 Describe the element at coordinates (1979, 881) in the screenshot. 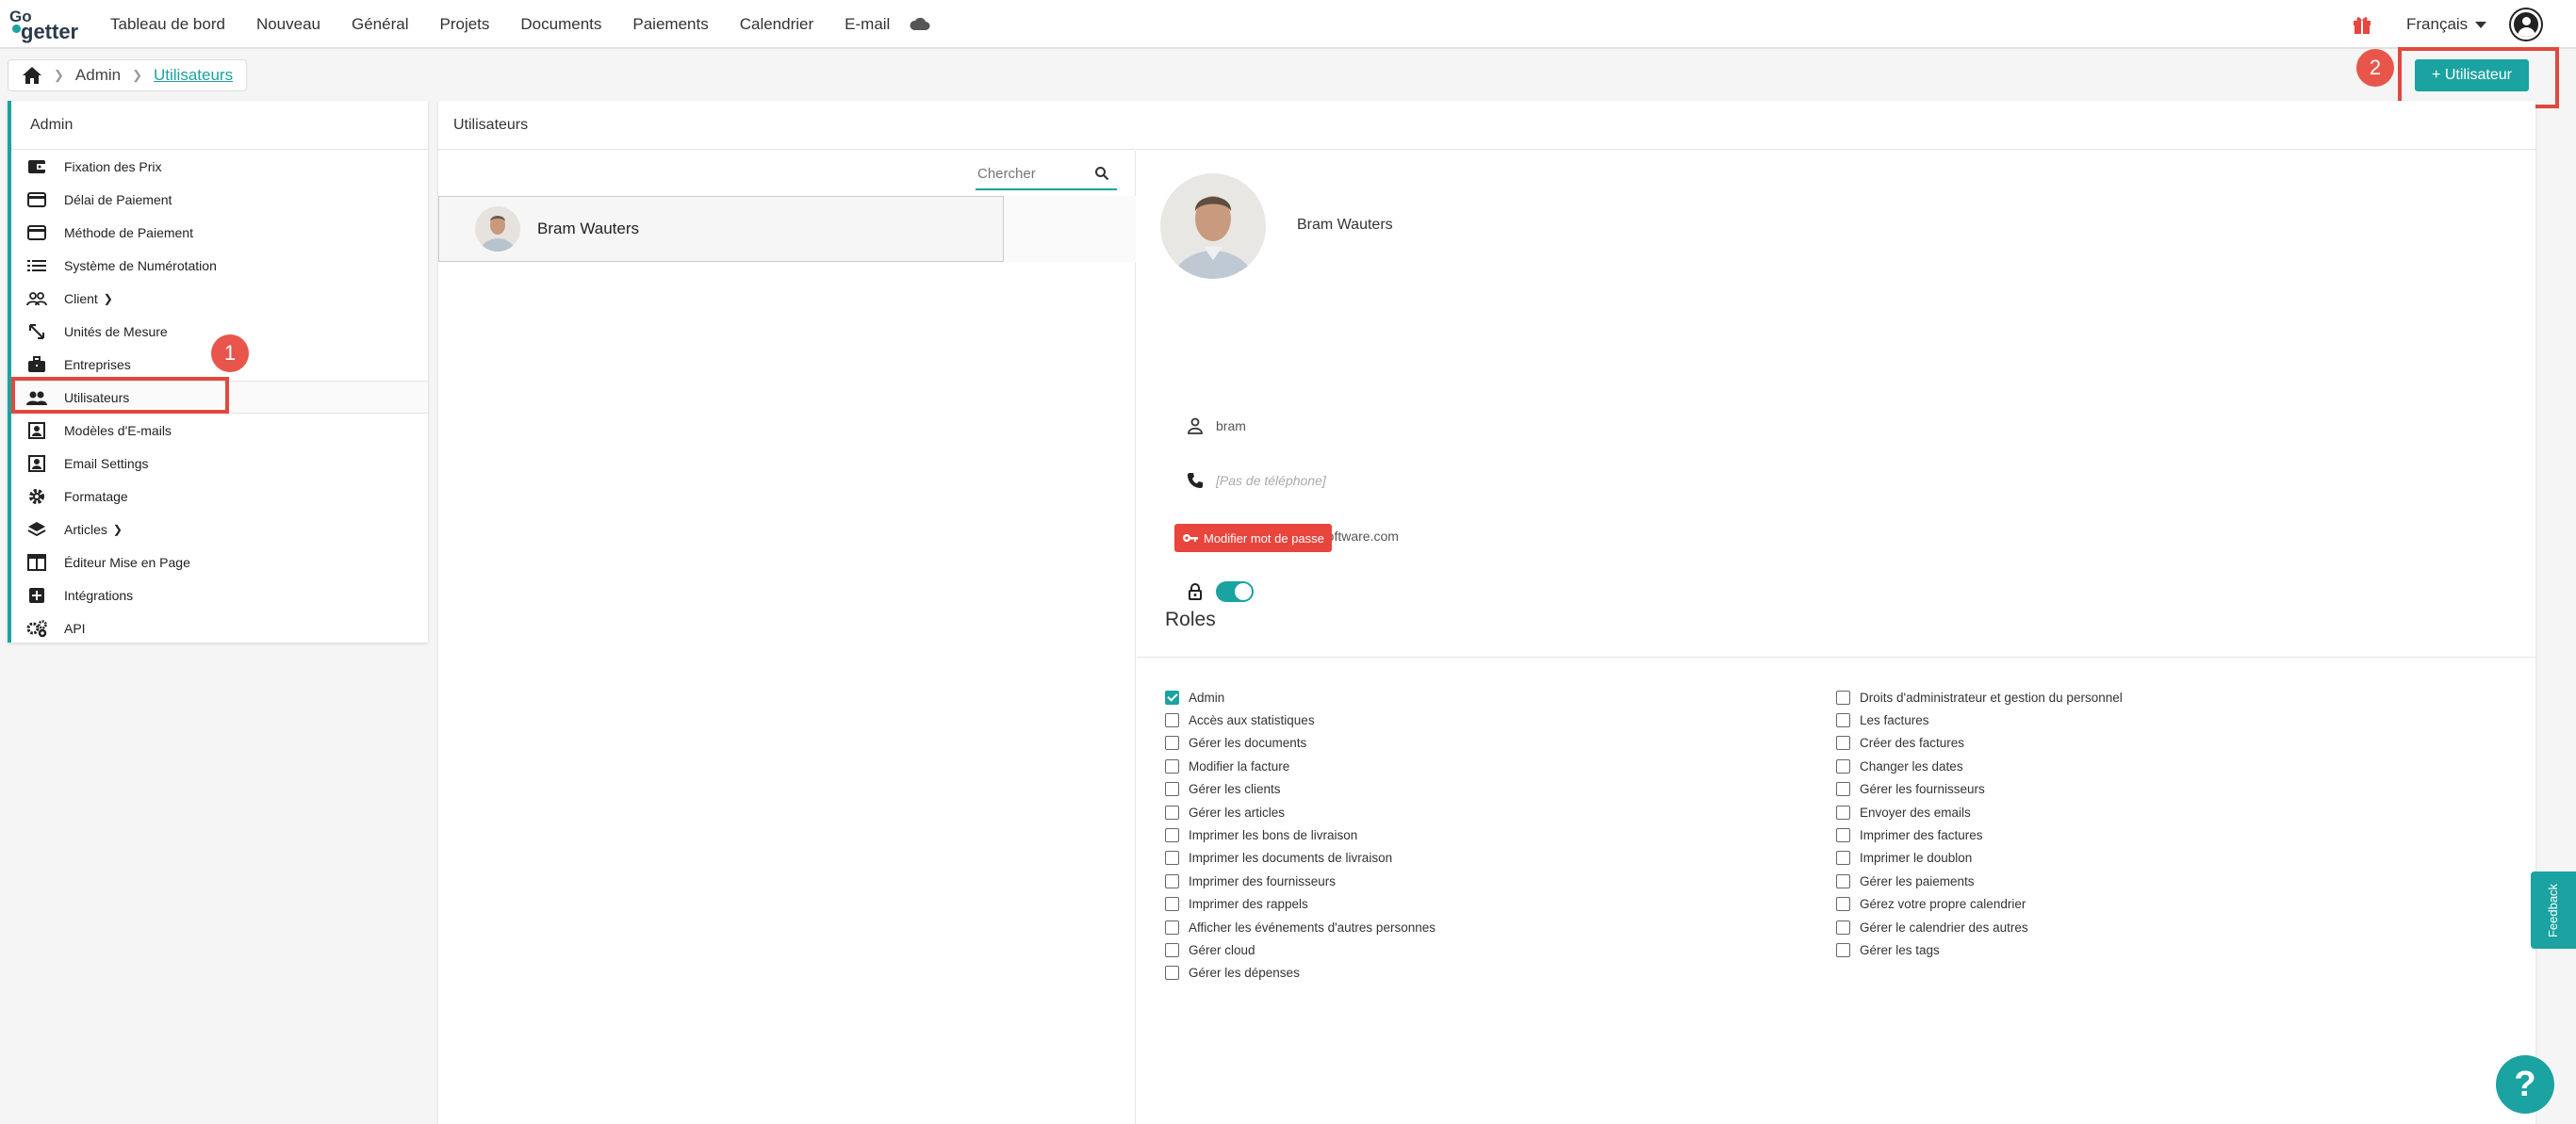

I see `role-checkbox: Gérer les paiements` at that location.